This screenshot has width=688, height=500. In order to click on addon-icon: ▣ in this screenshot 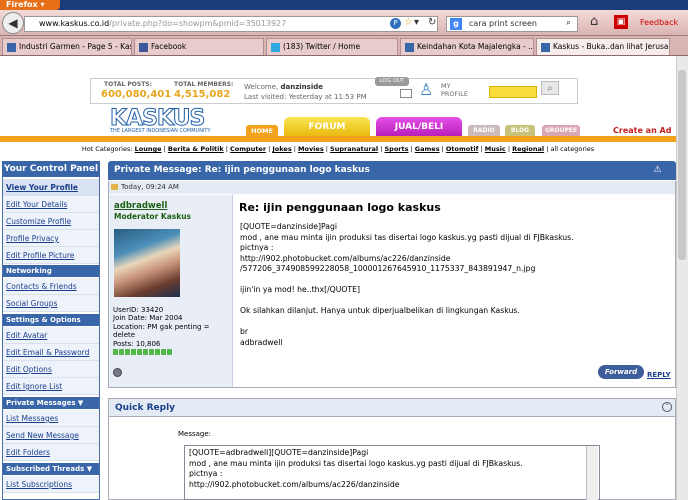, I will do `click(621, 22)`.